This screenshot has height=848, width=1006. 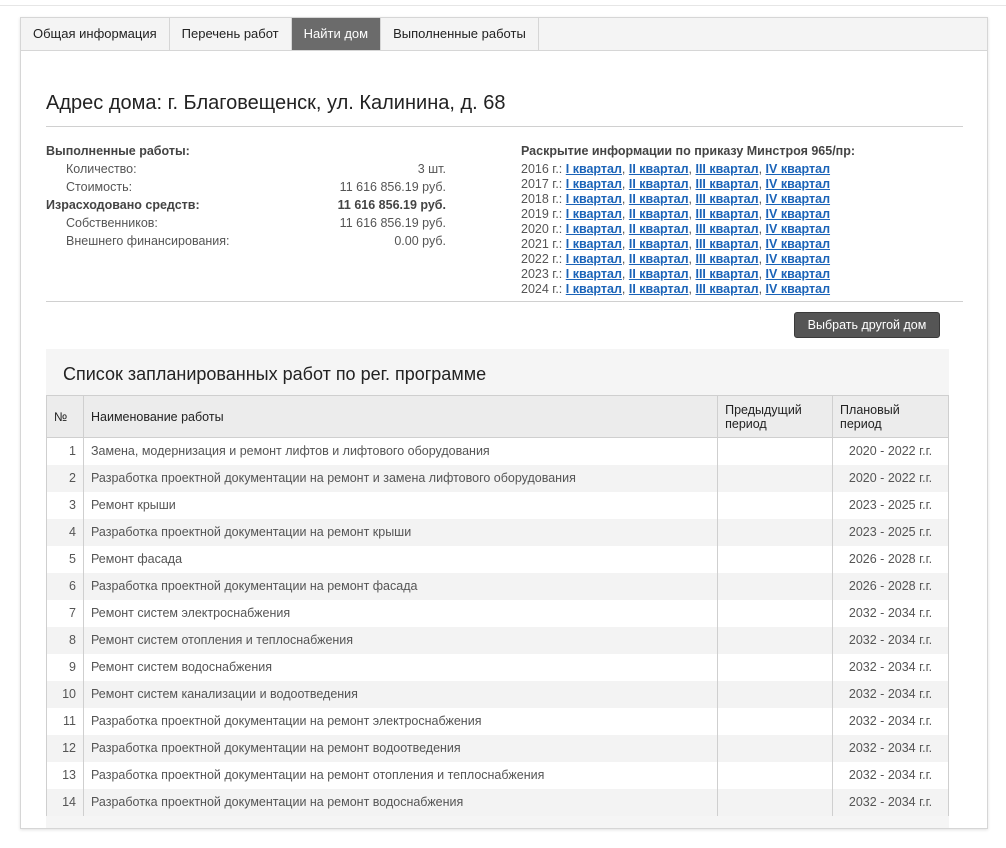 I want to click on col-plan-period-header: Плановый период, so click(x=890, y=416).